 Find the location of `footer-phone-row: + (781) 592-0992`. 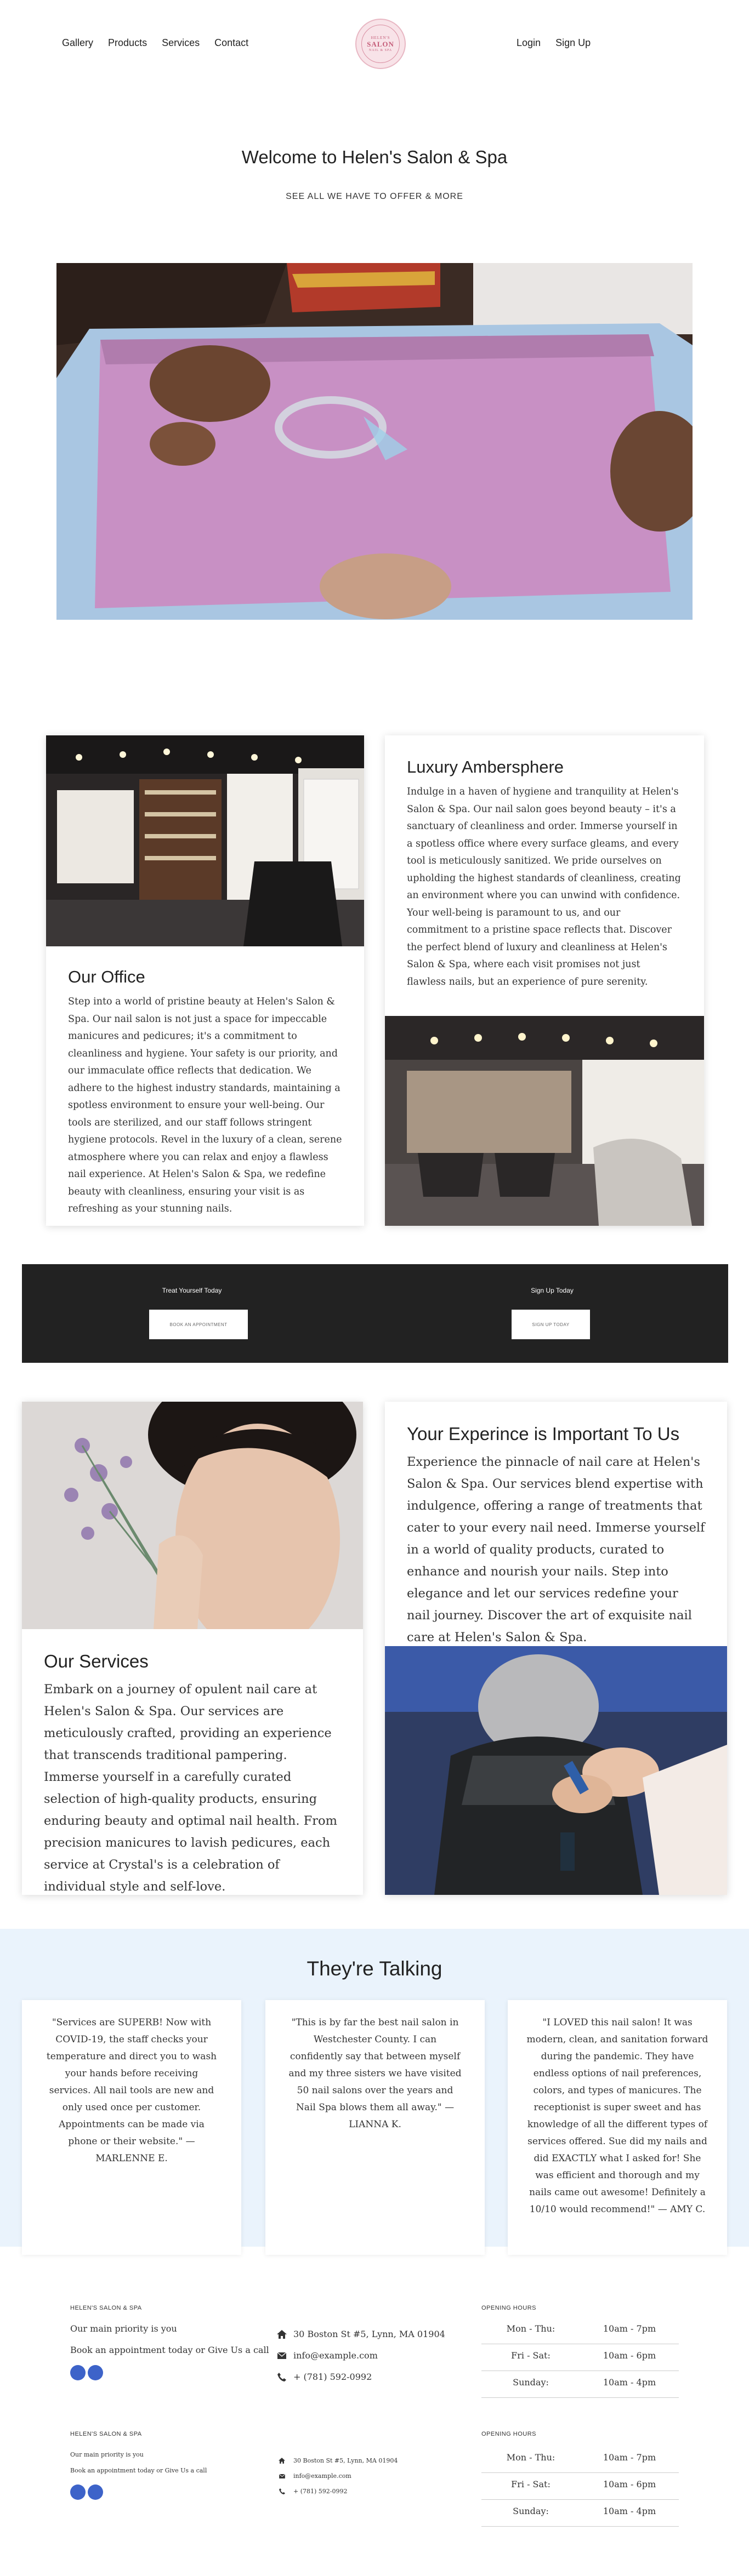

footer-phone-row: + (781) 592-0992 is located at coordinates (324, 2377).